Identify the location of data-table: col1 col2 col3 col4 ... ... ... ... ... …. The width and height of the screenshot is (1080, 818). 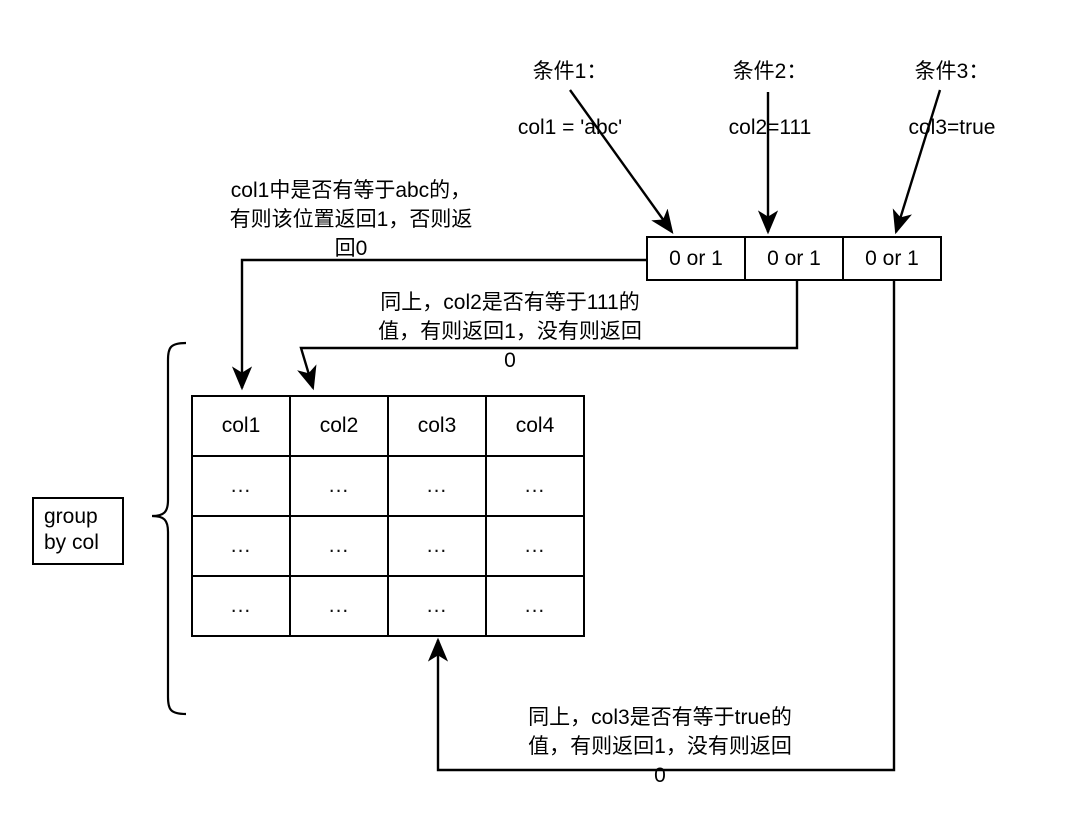
(388, 516).